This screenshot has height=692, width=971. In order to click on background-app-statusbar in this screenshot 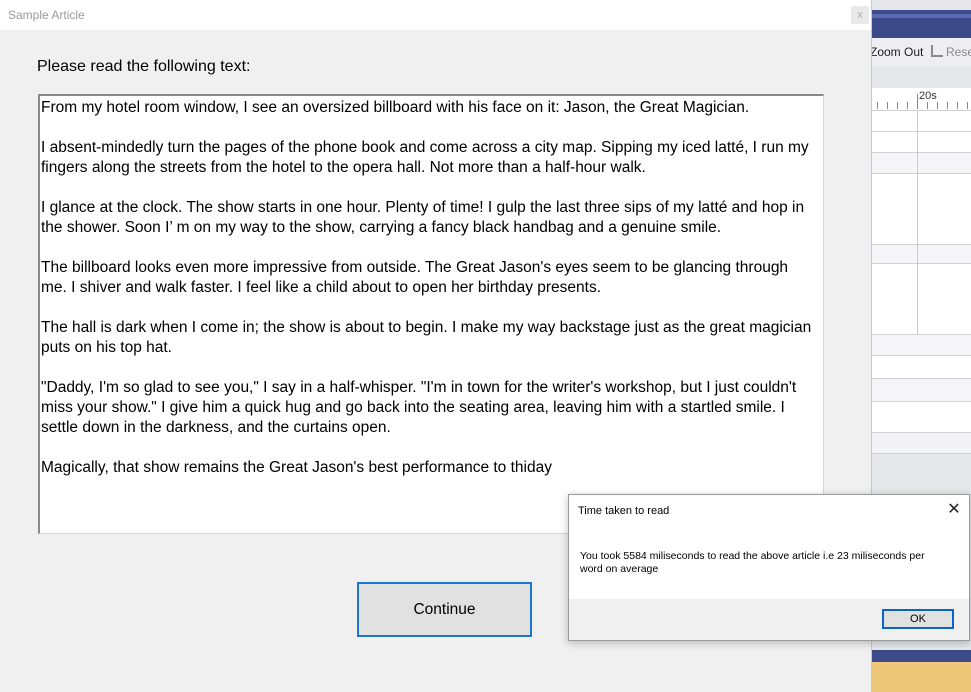, I will do `click(921, 656)`.